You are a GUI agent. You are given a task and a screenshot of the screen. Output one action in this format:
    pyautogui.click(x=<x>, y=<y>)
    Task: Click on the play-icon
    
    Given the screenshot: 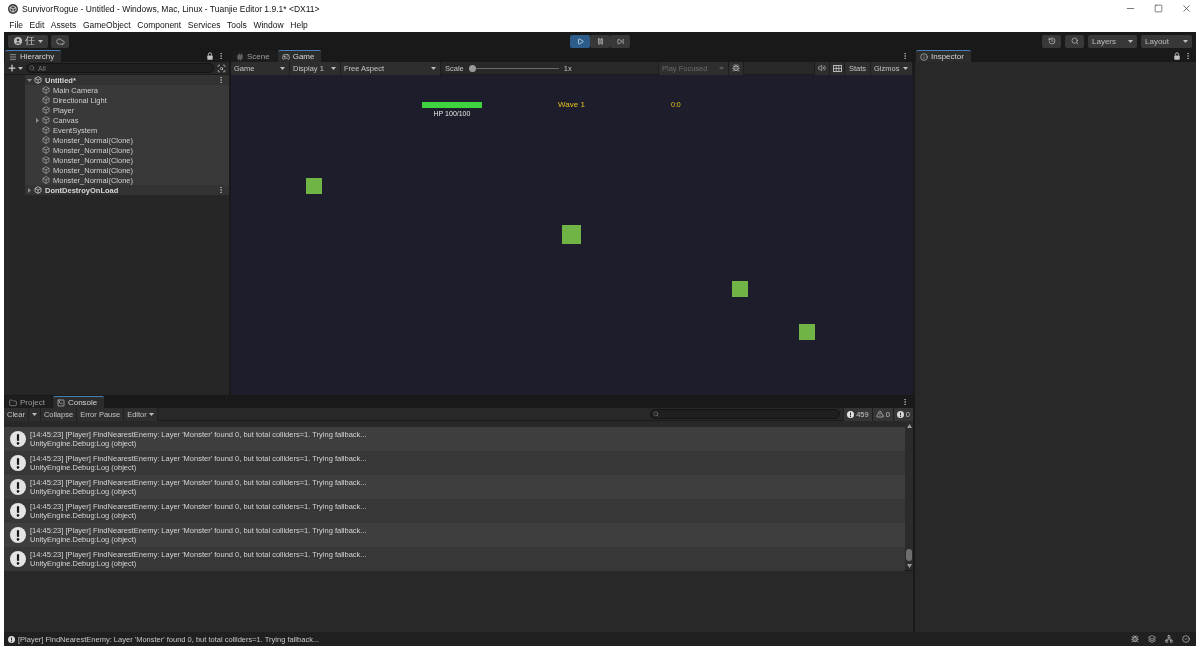 What is the action you would take?
    pyautogui.click(x=580, y=41)
    